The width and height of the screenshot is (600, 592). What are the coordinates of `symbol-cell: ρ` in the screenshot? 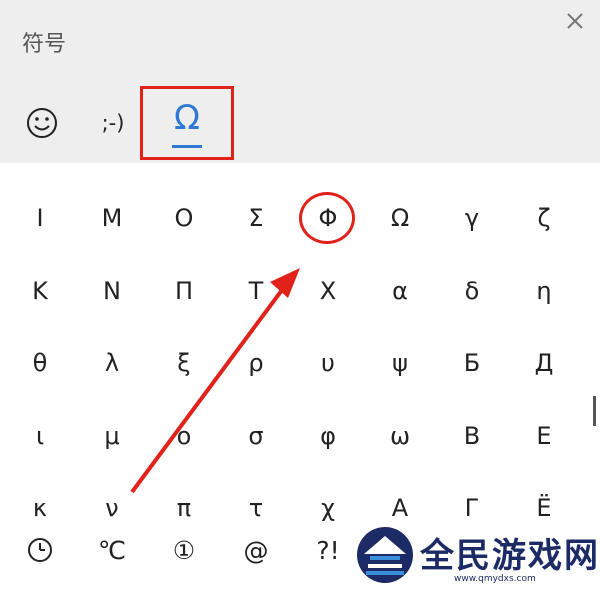 It's located at (256, 363).